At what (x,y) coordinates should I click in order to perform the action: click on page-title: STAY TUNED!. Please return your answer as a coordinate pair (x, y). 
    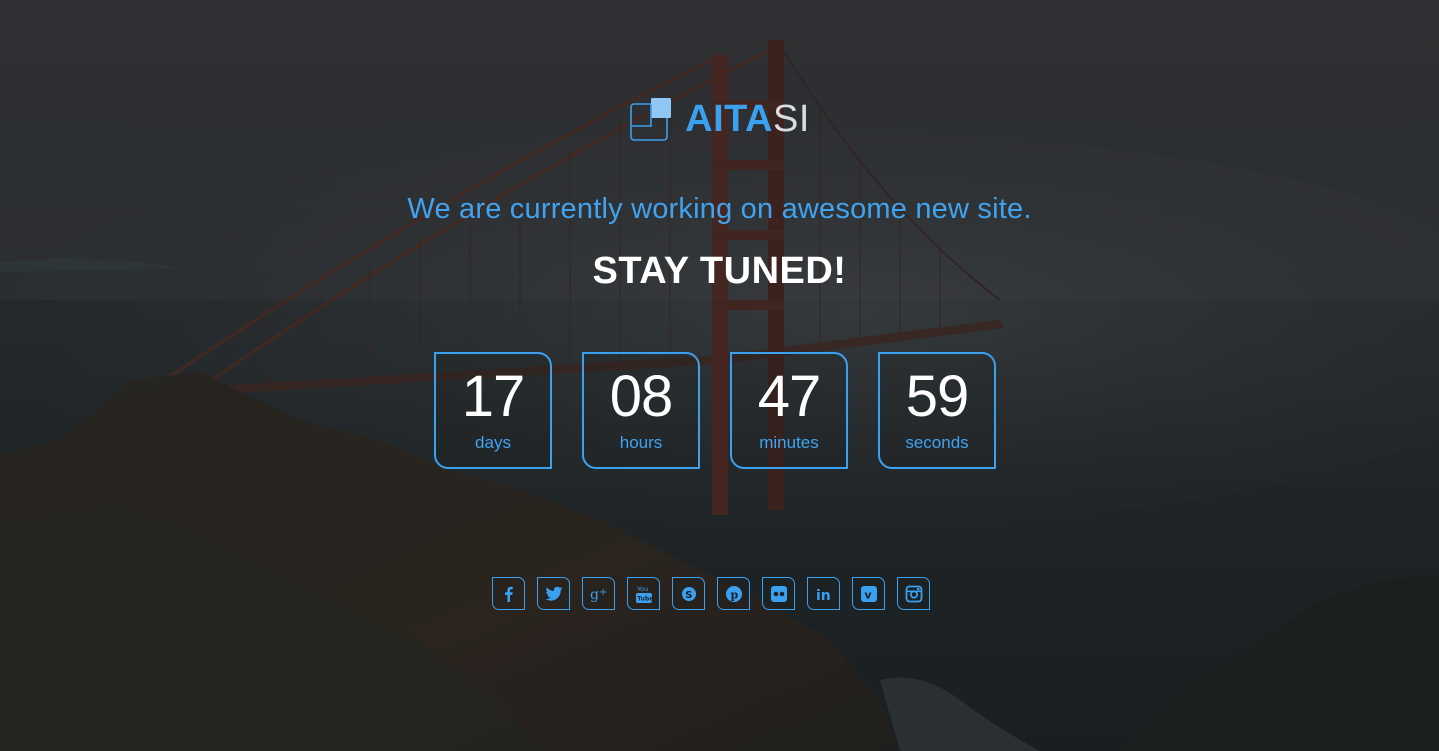
    Looking at the image, I should click on (719, 271).